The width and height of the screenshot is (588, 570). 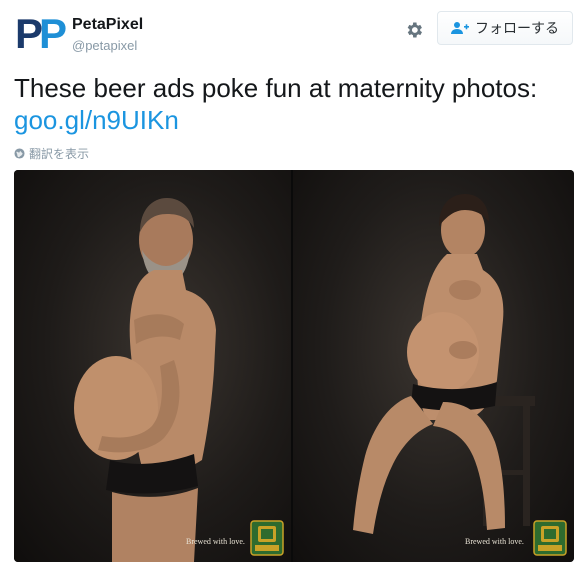 What do you see at coordinates (19, 153) in the screenshot?
I see `globe-icon` at bounding box center [19, 153].